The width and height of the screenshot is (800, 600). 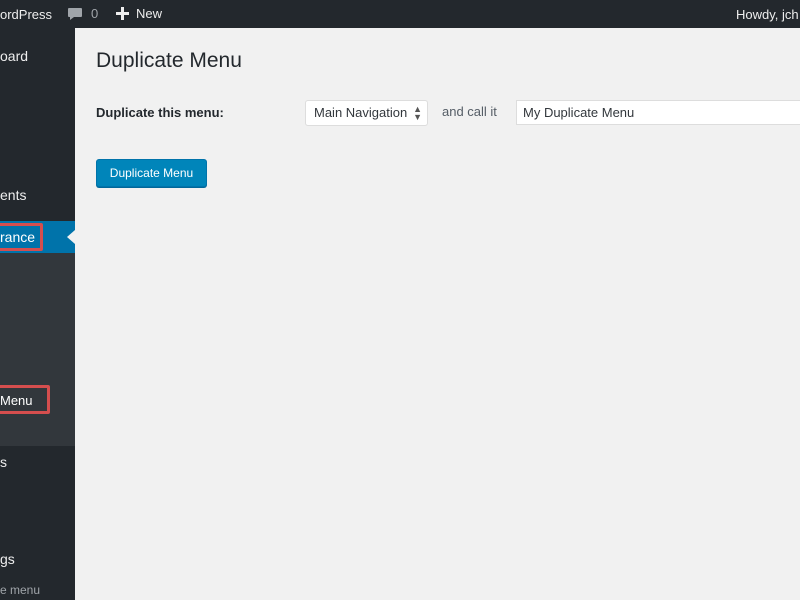 I want to click on comment-count: 0, so click(x=95, y=13).